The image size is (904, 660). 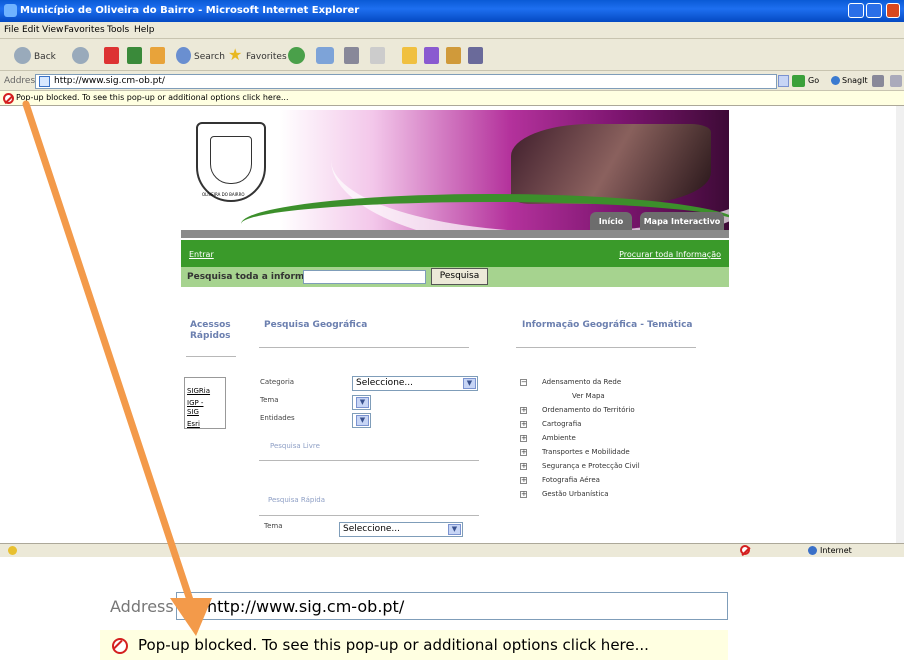 I want to click on arrow-head, so click(x=191, y=617).